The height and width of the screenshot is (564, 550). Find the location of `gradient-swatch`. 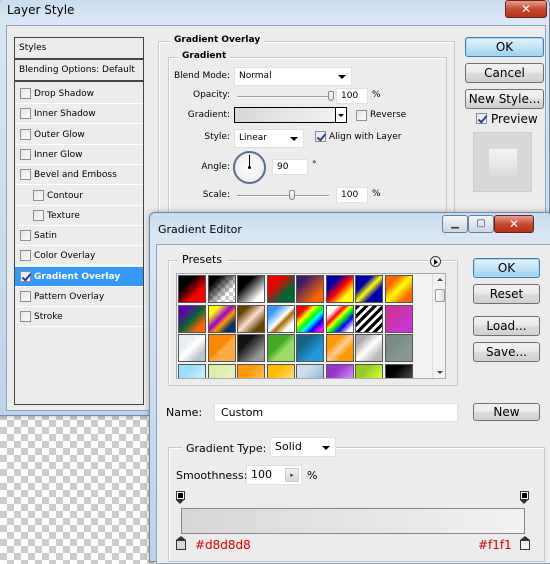

gradient-swatch is located at coordinates (285, 115).